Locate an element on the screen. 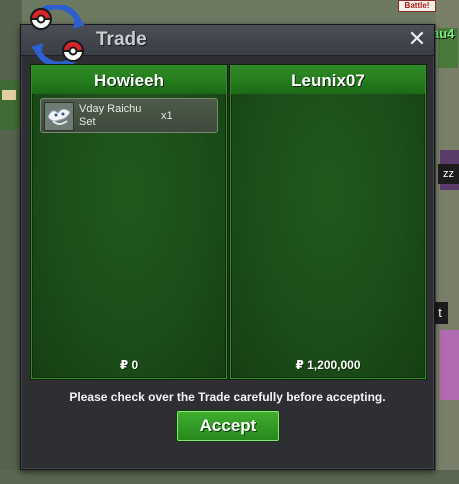 Image resolution: width=459 pixels, height=484 pixels. pokemon-sprite-right is located at coordinates (449, 365).